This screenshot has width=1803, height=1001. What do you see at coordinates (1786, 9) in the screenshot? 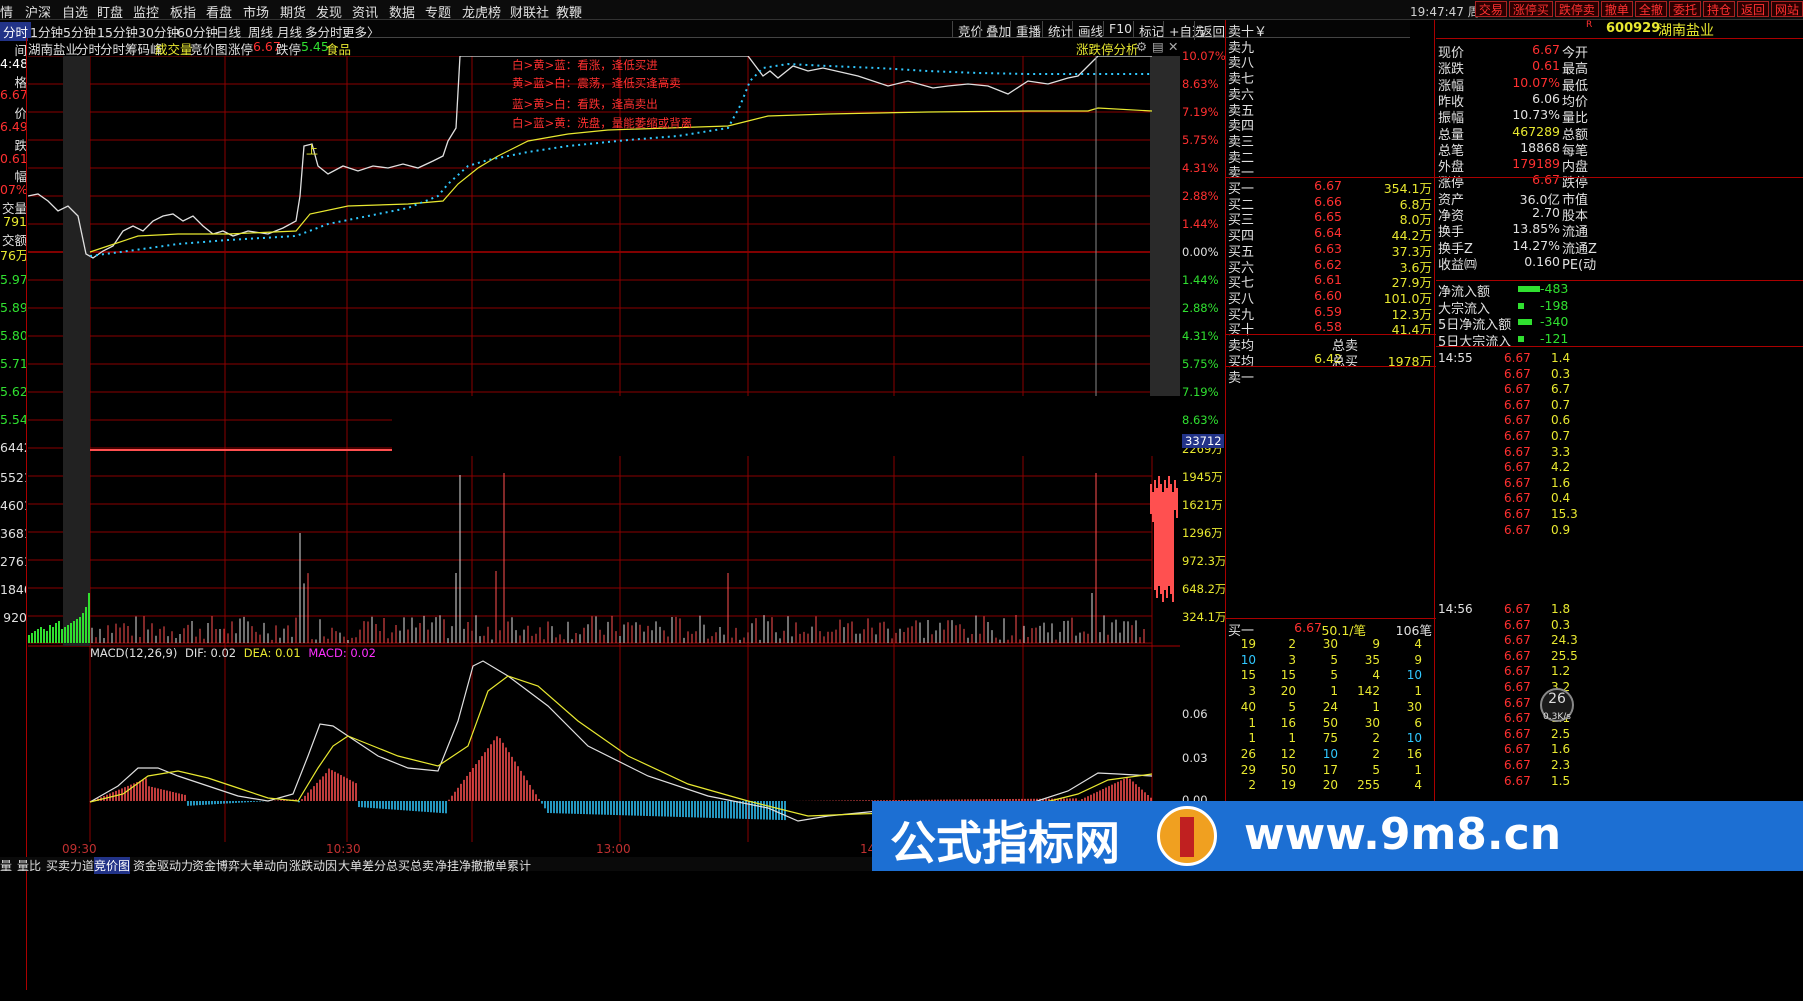
I see `top-button: 网站` at bounding box center [1786, 9].